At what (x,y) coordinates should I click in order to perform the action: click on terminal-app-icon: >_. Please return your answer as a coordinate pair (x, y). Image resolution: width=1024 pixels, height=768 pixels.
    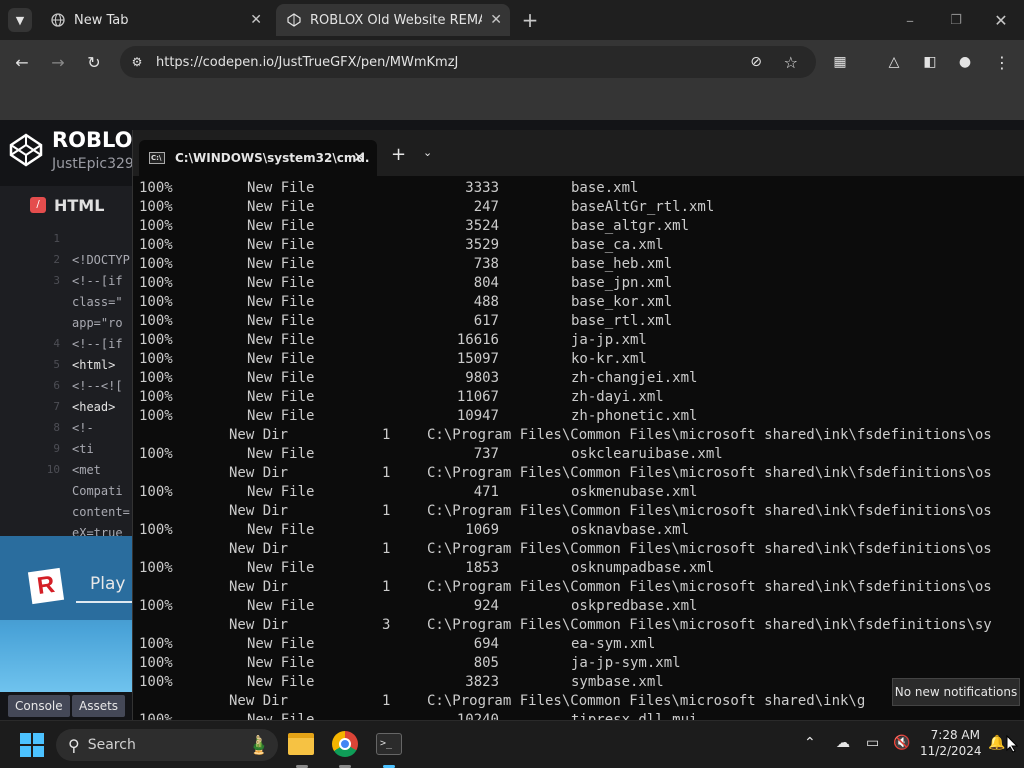
    Looking at the image, I should click on (389, 744).